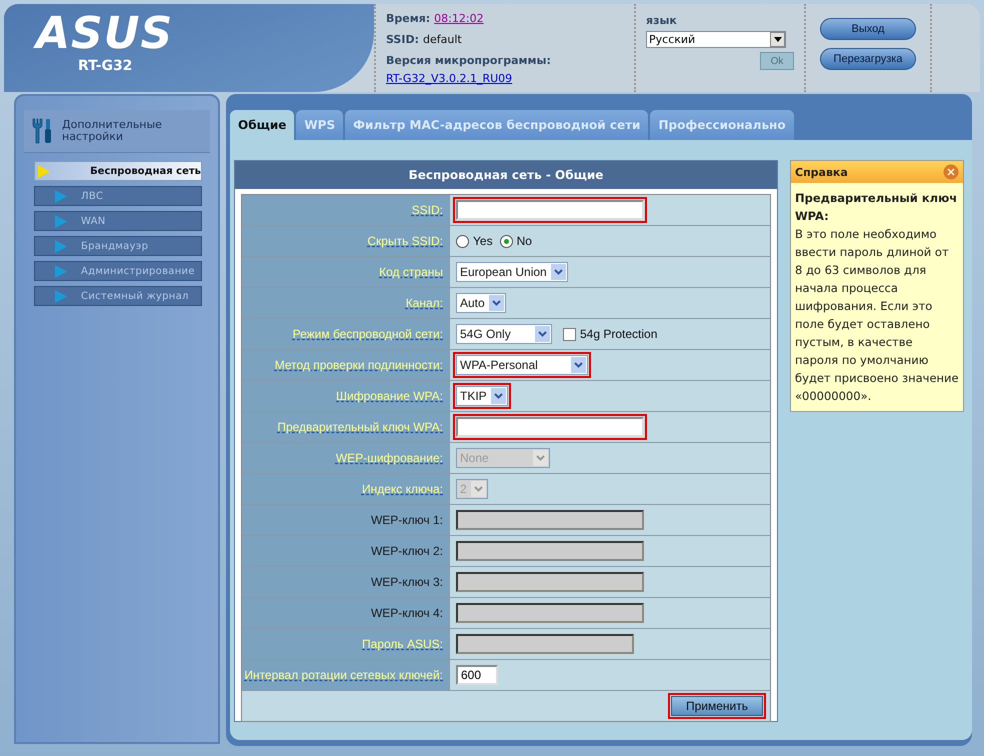 This screenshot has width=984, height=756. What do you see at coordinates (716, 39) in the screenshot?
I see `language-select: Русский` at bounding box center [716, 39].